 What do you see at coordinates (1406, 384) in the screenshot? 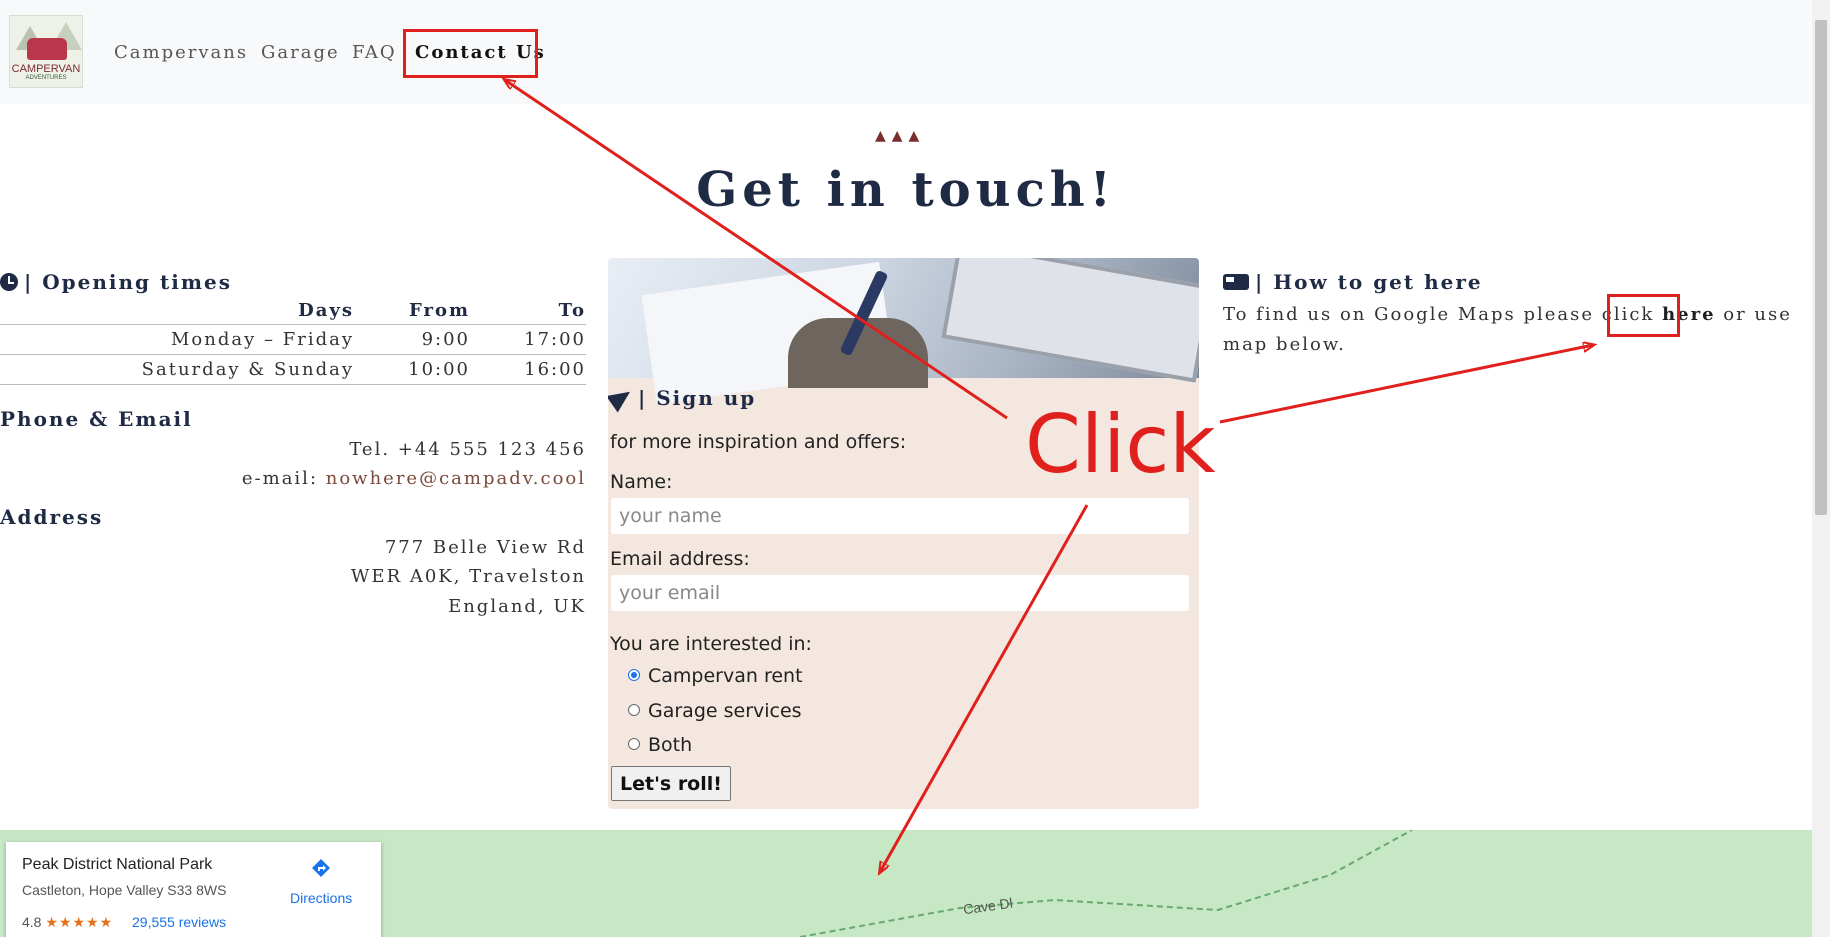
I see `arrow-to-here-link` at bounding box center [1406, 384].